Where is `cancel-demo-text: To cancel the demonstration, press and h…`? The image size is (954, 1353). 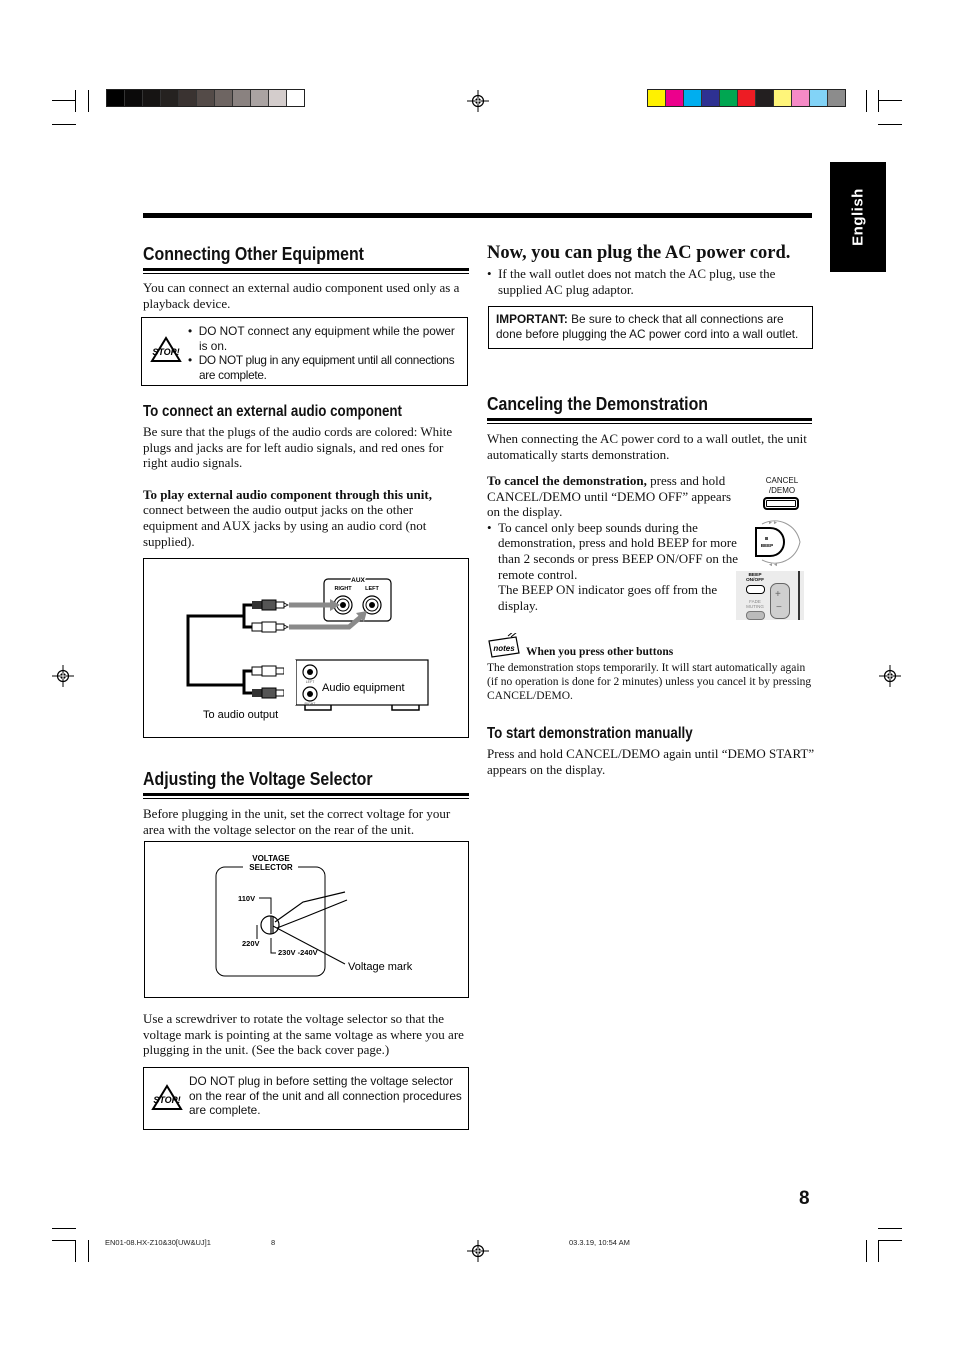 cancel-demo-text: To cancel the demonstration, press and h… is located at coordinates (614, 496).